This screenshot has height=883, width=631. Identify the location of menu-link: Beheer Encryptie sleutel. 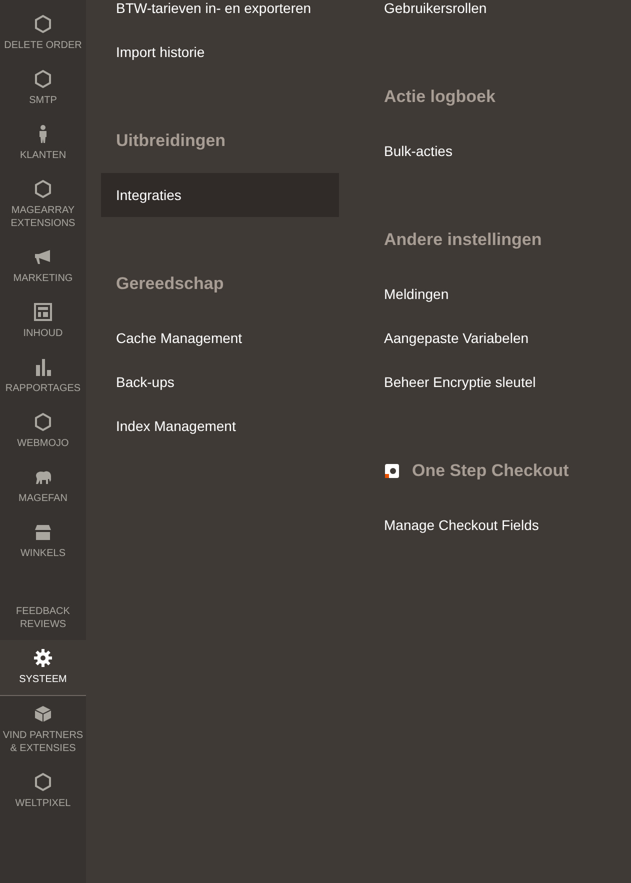
(488, 382).